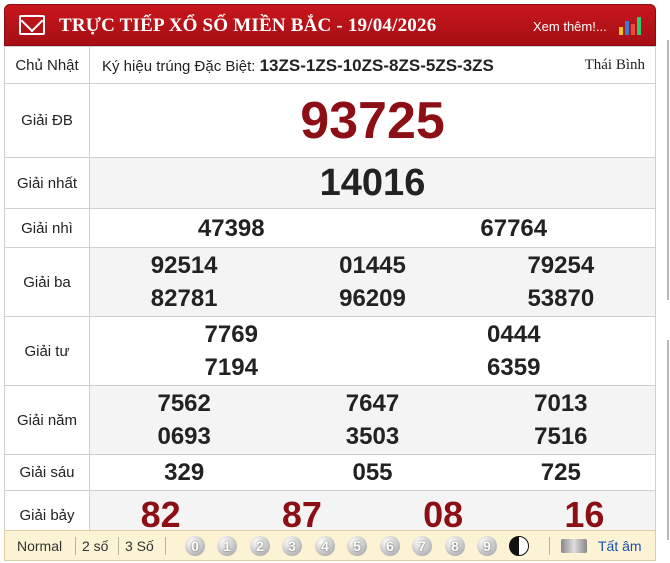 This screenshot has height=563, width=670. Describe the element at coordinates (47, 228) in the screenshot. I see `prize-label-g2: Giải nhì` at that location.